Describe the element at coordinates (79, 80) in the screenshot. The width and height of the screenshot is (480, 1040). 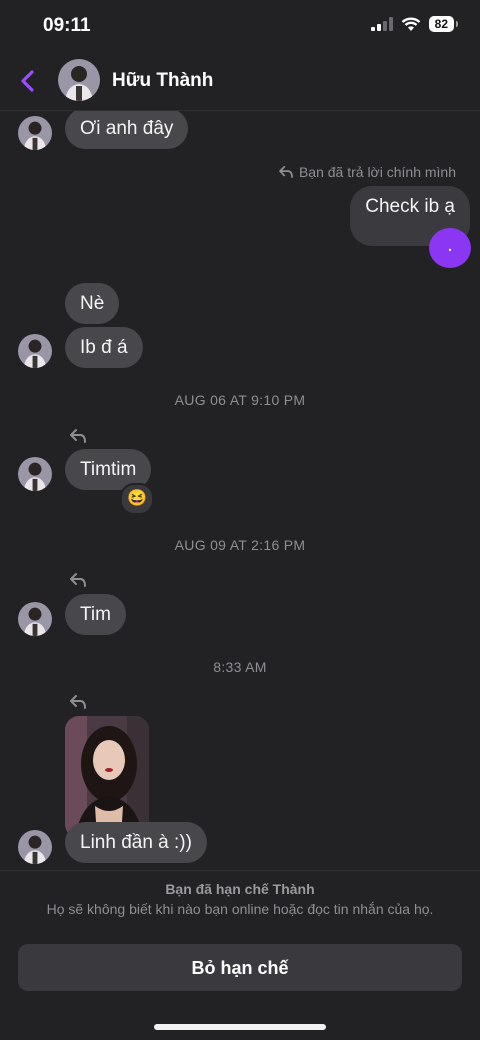
I see `header-avatar` at that location.